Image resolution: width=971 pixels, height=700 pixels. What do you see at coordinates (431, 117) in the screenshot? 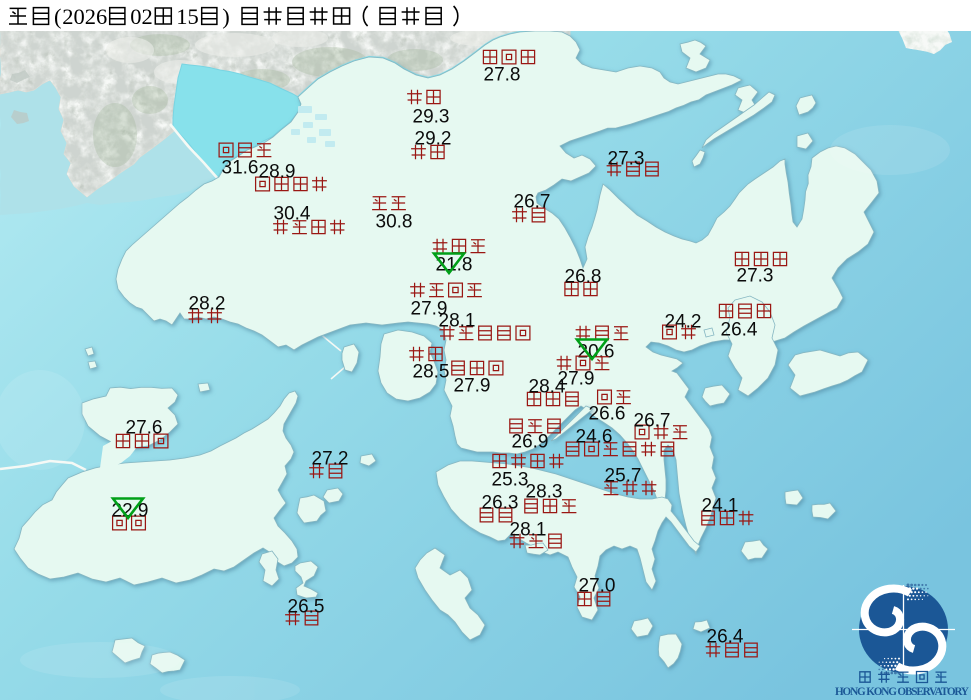
I see `svg-text: 29.3` at bounding box center [431, 117].